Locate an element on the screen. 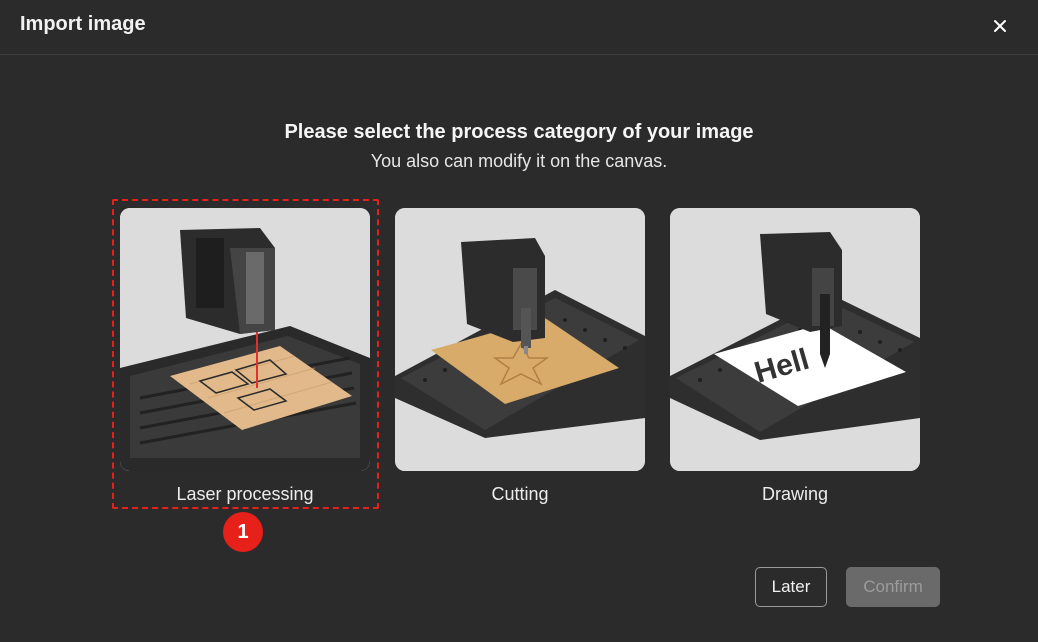 This screenshot has width=1038, height=642. category-card-laser-processing: Laser processing is located at coordinates (245, 356).